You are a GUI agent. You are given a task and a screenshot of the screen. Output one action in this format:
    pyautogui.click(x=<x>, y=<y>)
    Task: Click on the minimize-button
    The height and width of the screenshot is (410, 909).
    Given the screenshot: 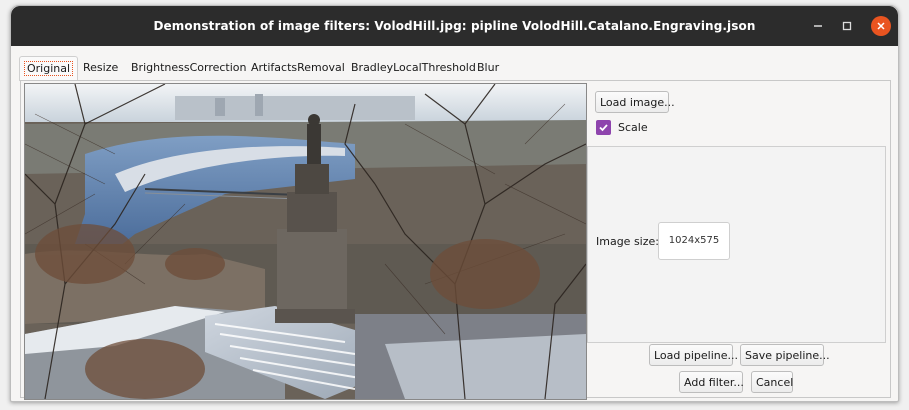 What is the action you would take?
    pyautogui.click(x=818, y=26)
    